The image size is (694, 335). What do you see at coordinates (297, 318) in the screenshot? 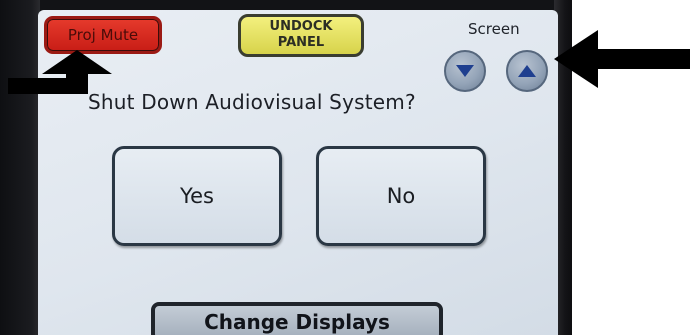
I see `change-displays-button: Change Displays` at bounding box center [297, 318].